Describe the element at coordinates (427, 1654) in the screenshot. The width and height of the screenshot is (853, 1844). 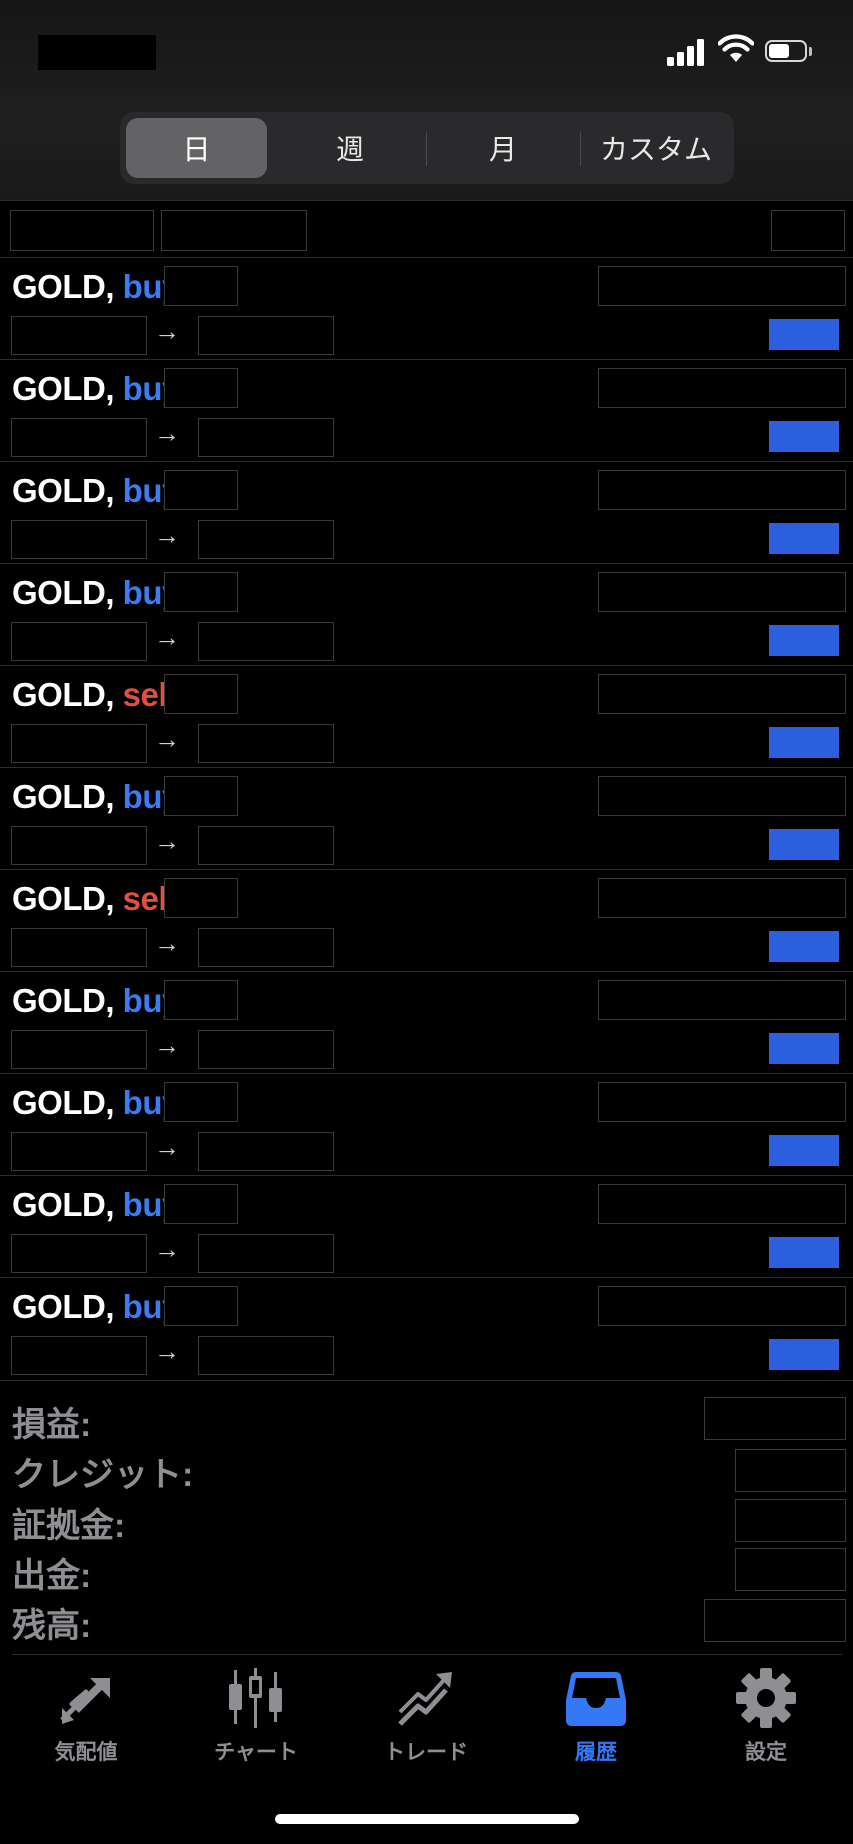
I see `tabbar-divider` at that location.